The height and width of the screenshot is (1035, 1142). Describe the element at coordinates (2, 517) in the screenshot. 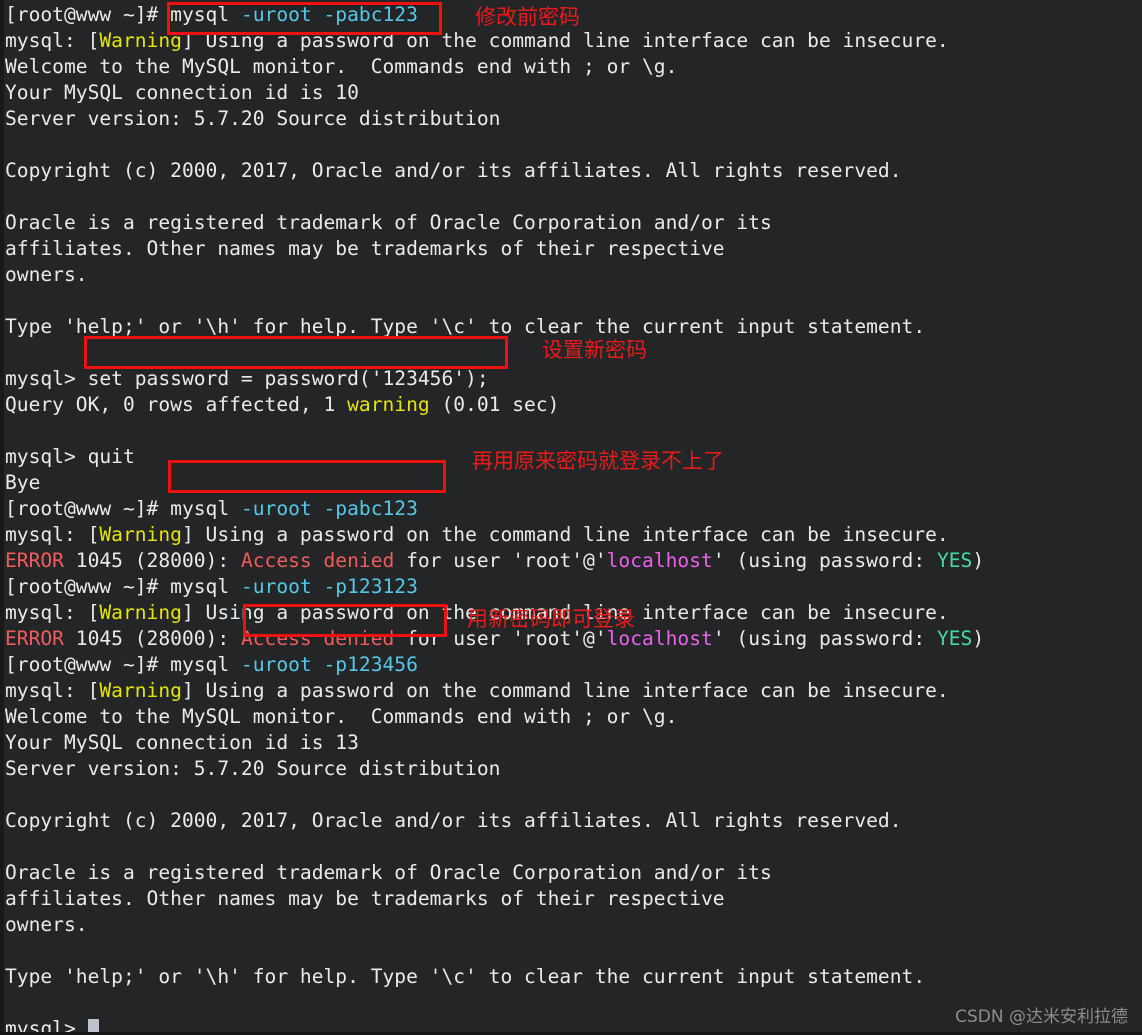

I see `screen-left-border` at that location.